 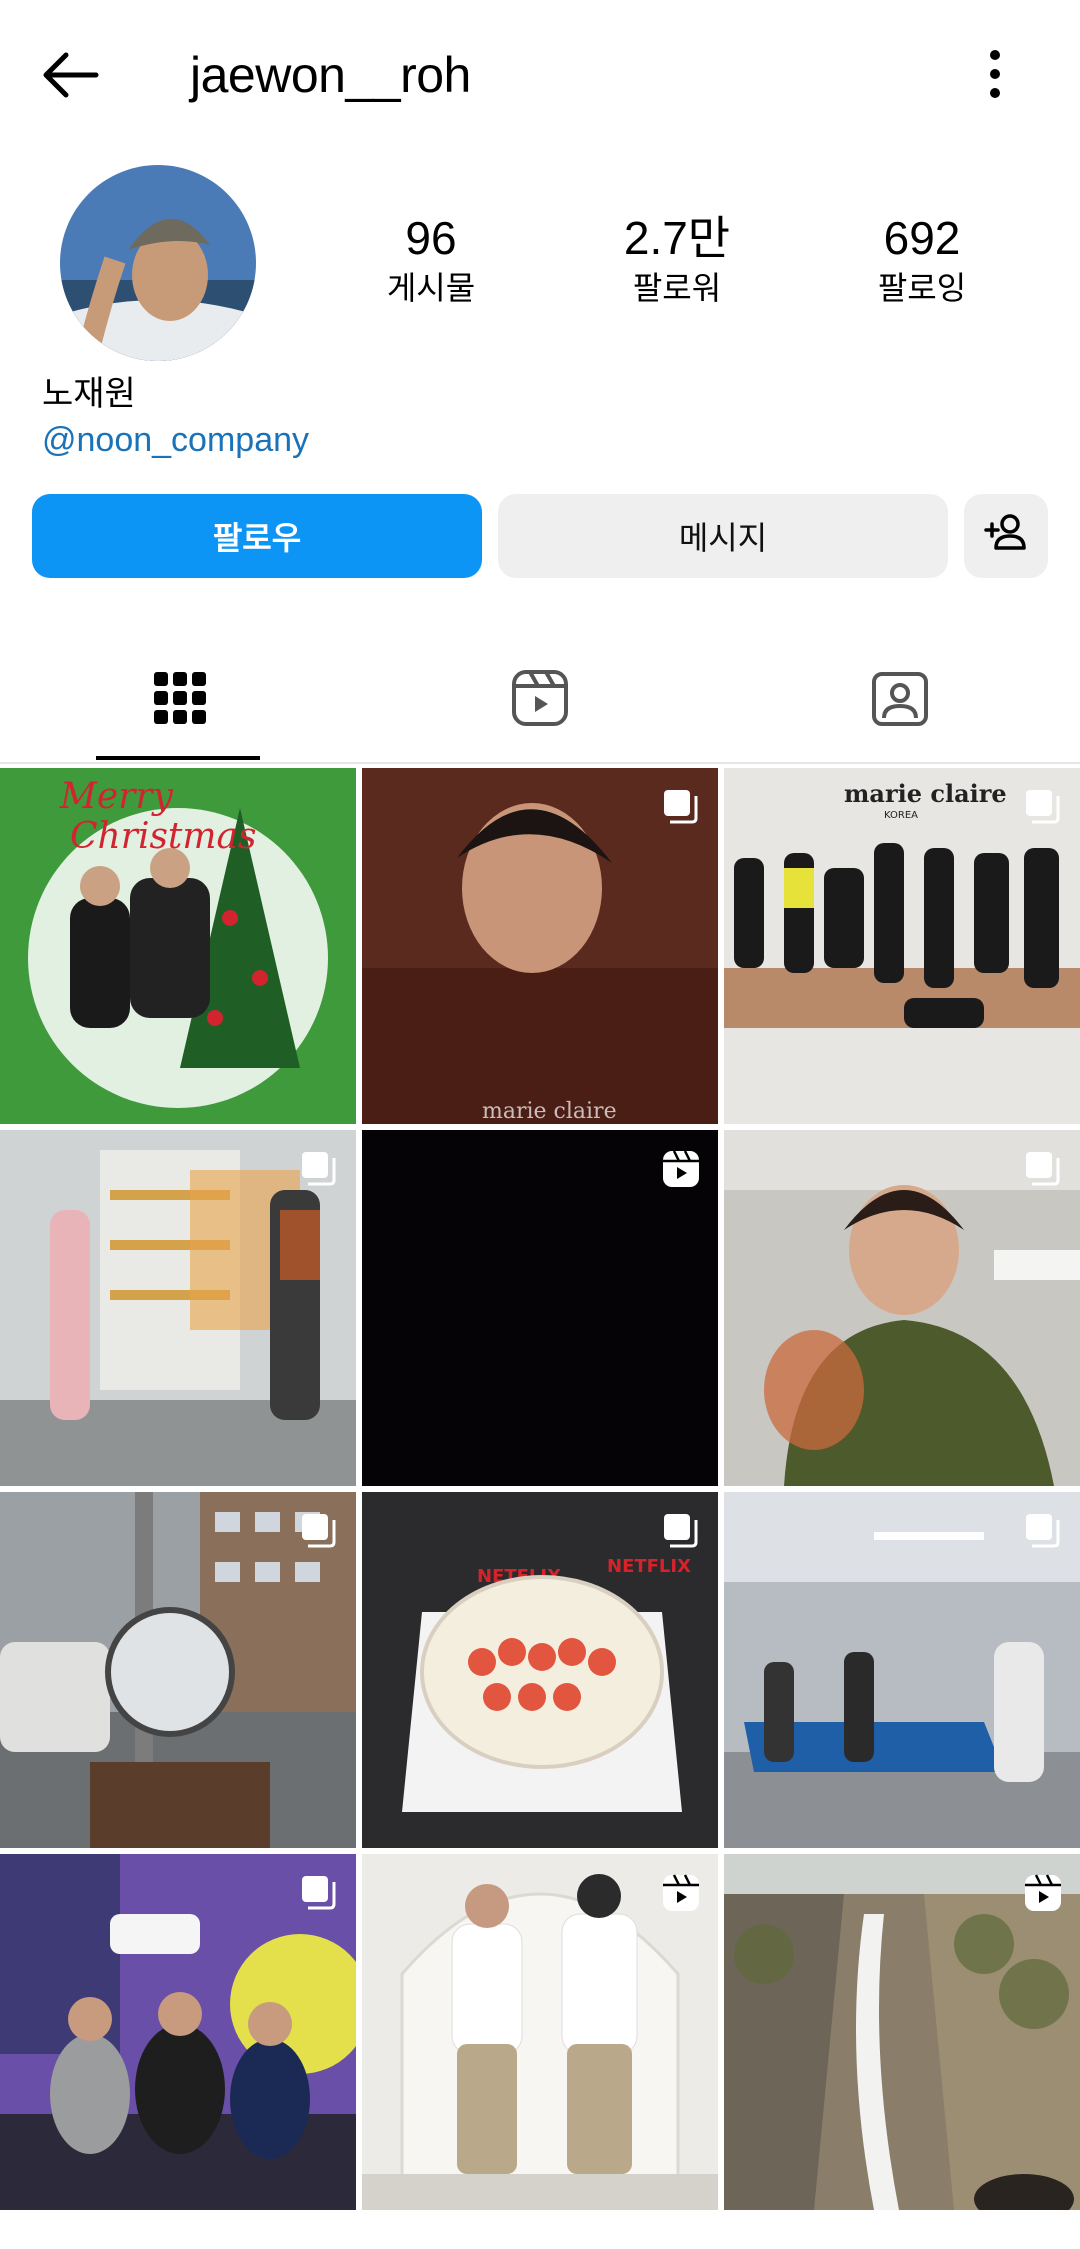 I want to click on followers-count: 2.7만, so click(x=677, y=238).